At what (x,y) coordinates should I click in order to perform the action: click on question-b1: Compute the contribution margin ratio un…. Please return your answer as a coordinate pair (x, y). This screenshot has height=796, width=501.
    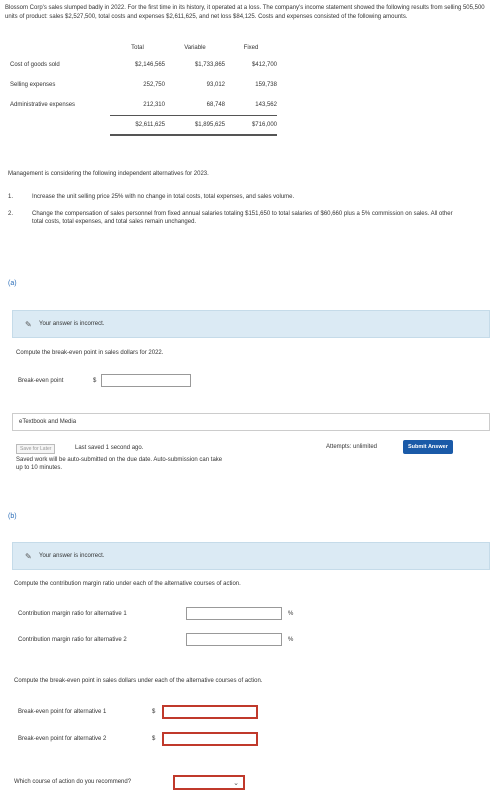
    Looking at the image, I should click on (127, 584).